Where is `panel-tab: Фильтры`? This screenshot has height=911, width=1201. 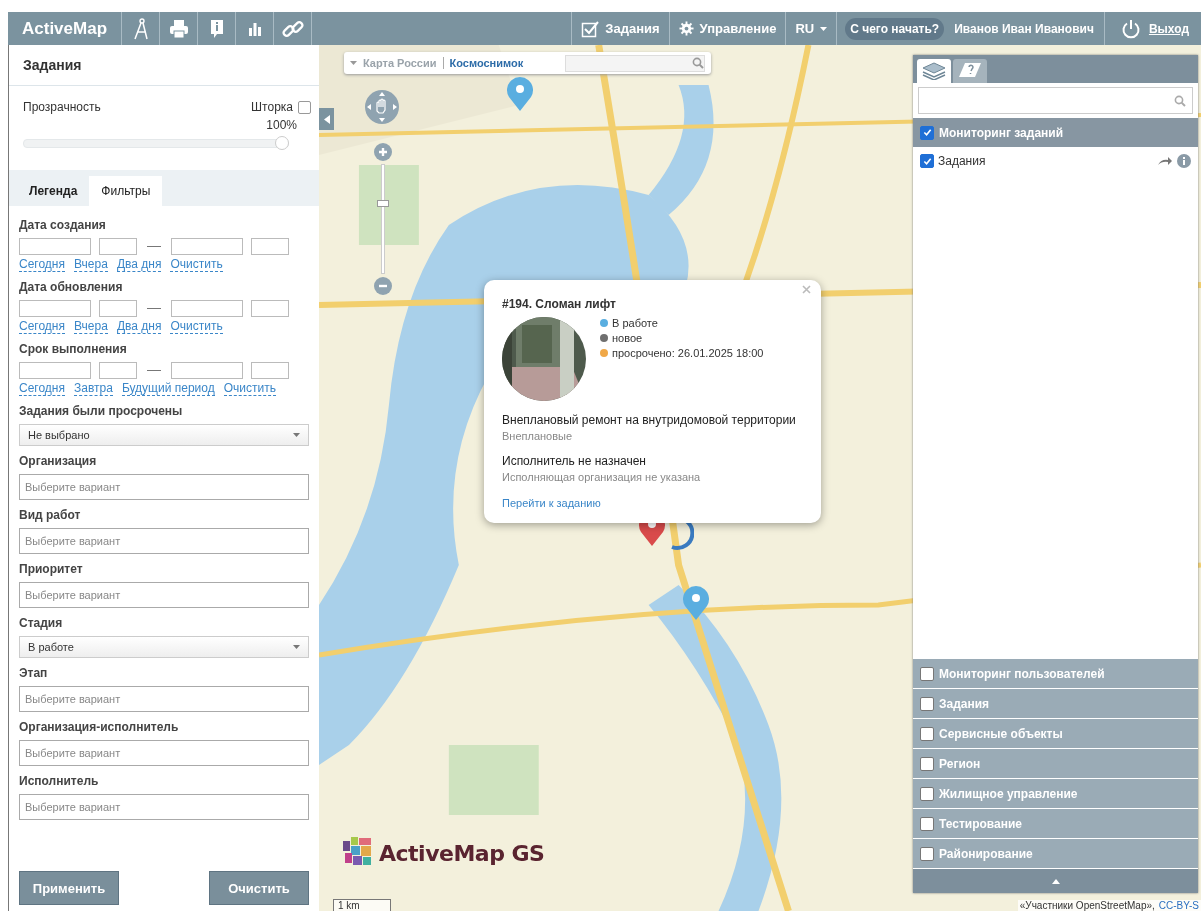 panel-tab: Фильтры is located at coordinates (126, 191).